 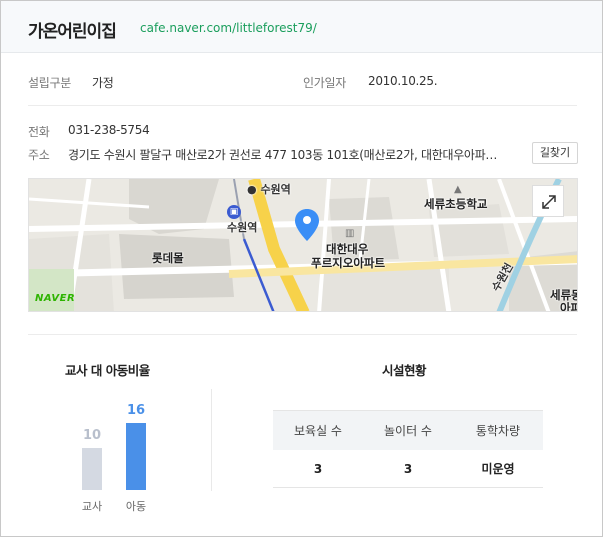 I want to click on map-label-apartment-2: 푸르지오아파트, so click(x=348, y=263).